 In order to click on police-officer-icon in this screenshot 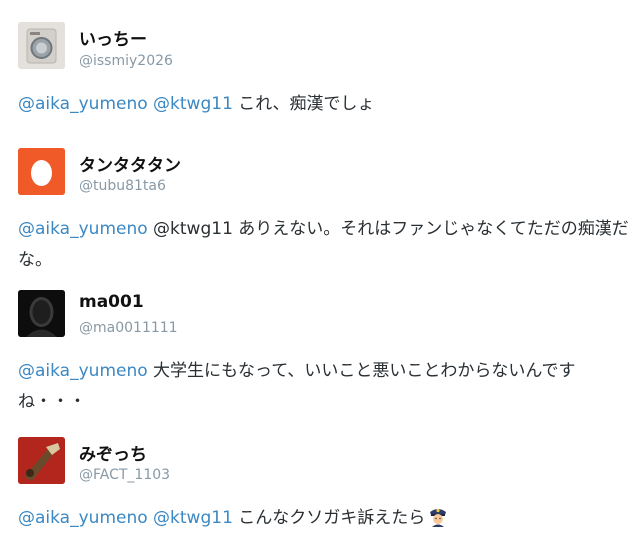, I will do `click(438, 521)`.